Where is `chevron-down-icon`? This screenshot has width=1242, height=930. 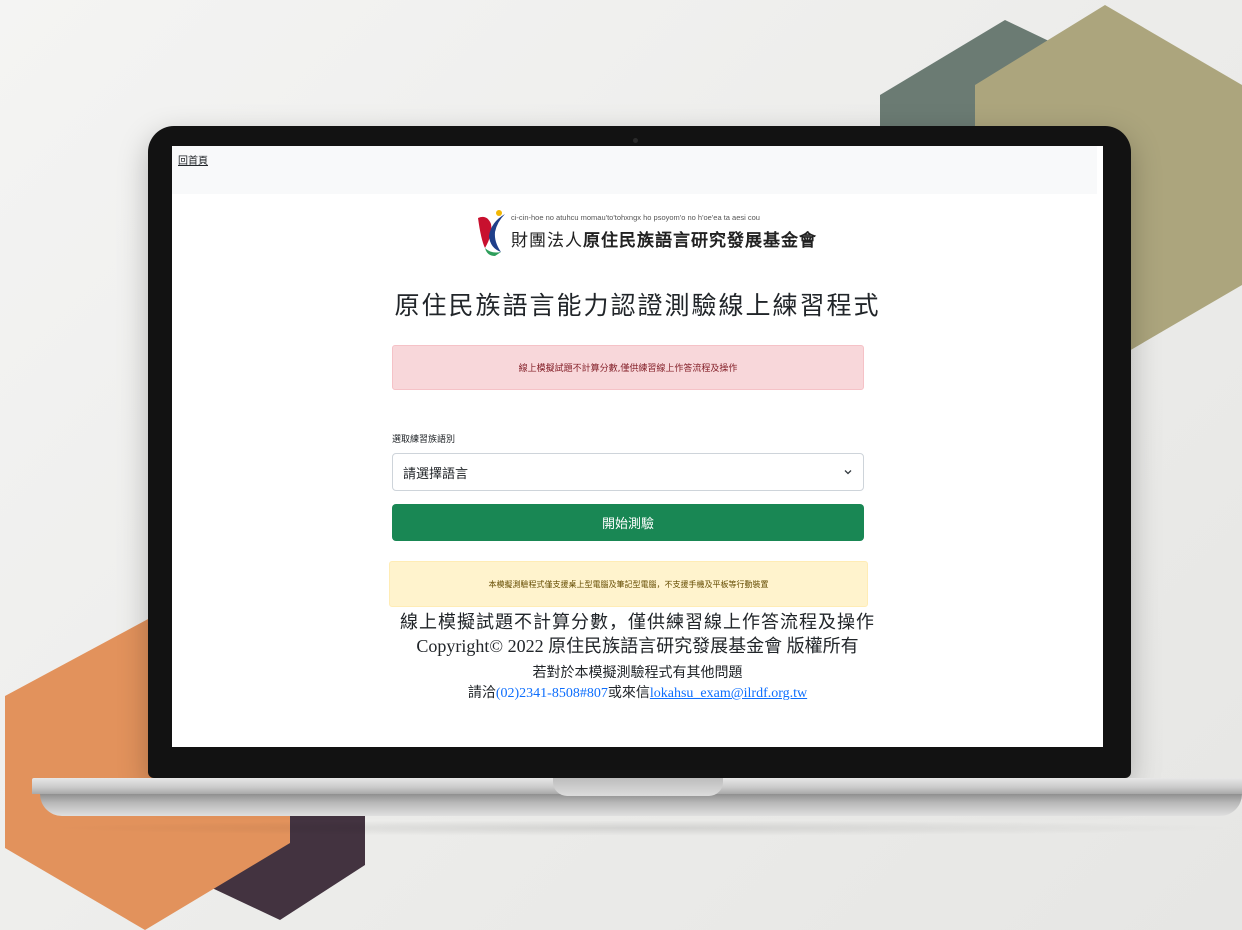 chevron-down-icon is located at coordinates (848, 472).